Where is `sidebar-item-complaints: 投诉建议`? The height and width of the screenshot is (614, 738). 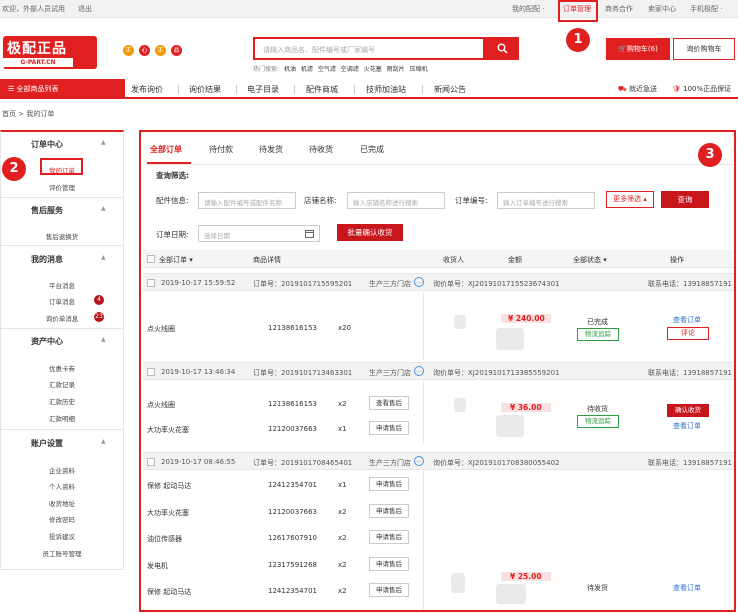 sidebar-item-complaints: 投诉建议 is located at coordinates (62, 536).